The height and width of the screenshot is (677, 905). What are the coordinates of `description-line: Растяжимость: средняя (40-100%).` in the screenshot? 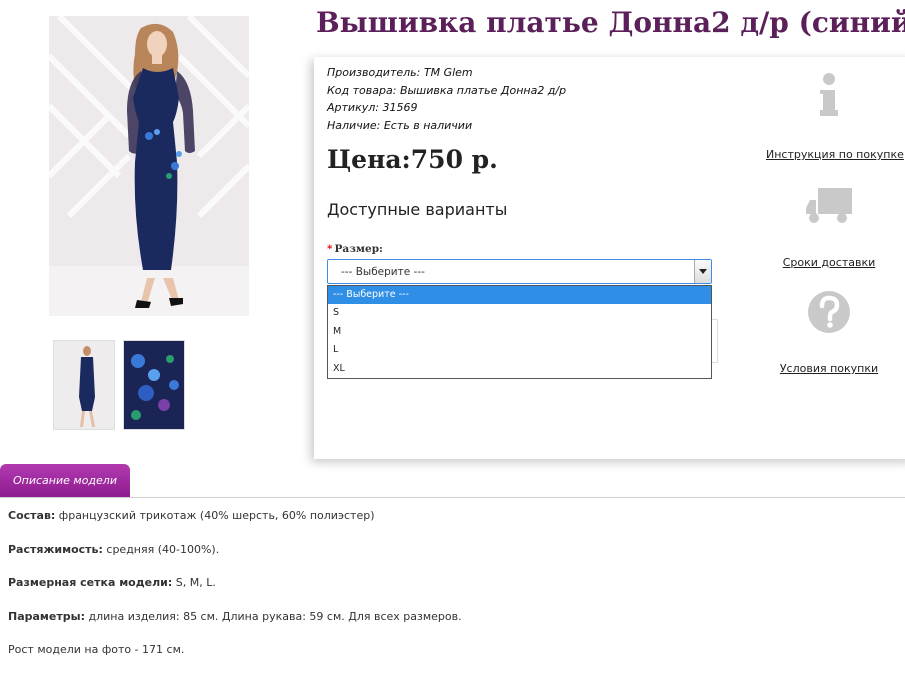 It's located at (114, 549).